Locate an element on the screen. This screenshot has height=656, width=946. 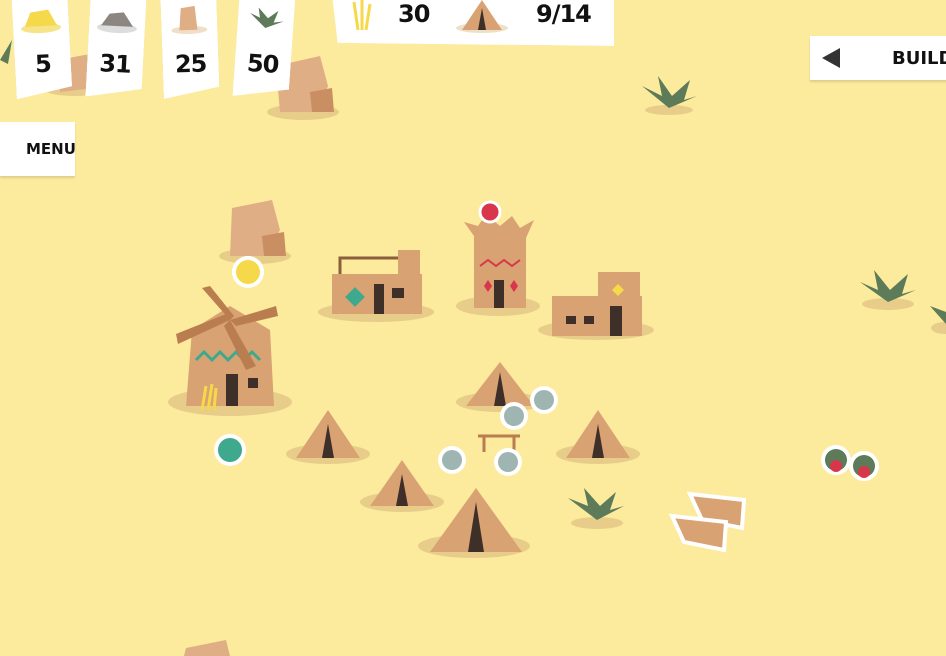
wheat-icon is located at coordinates (362, 15).